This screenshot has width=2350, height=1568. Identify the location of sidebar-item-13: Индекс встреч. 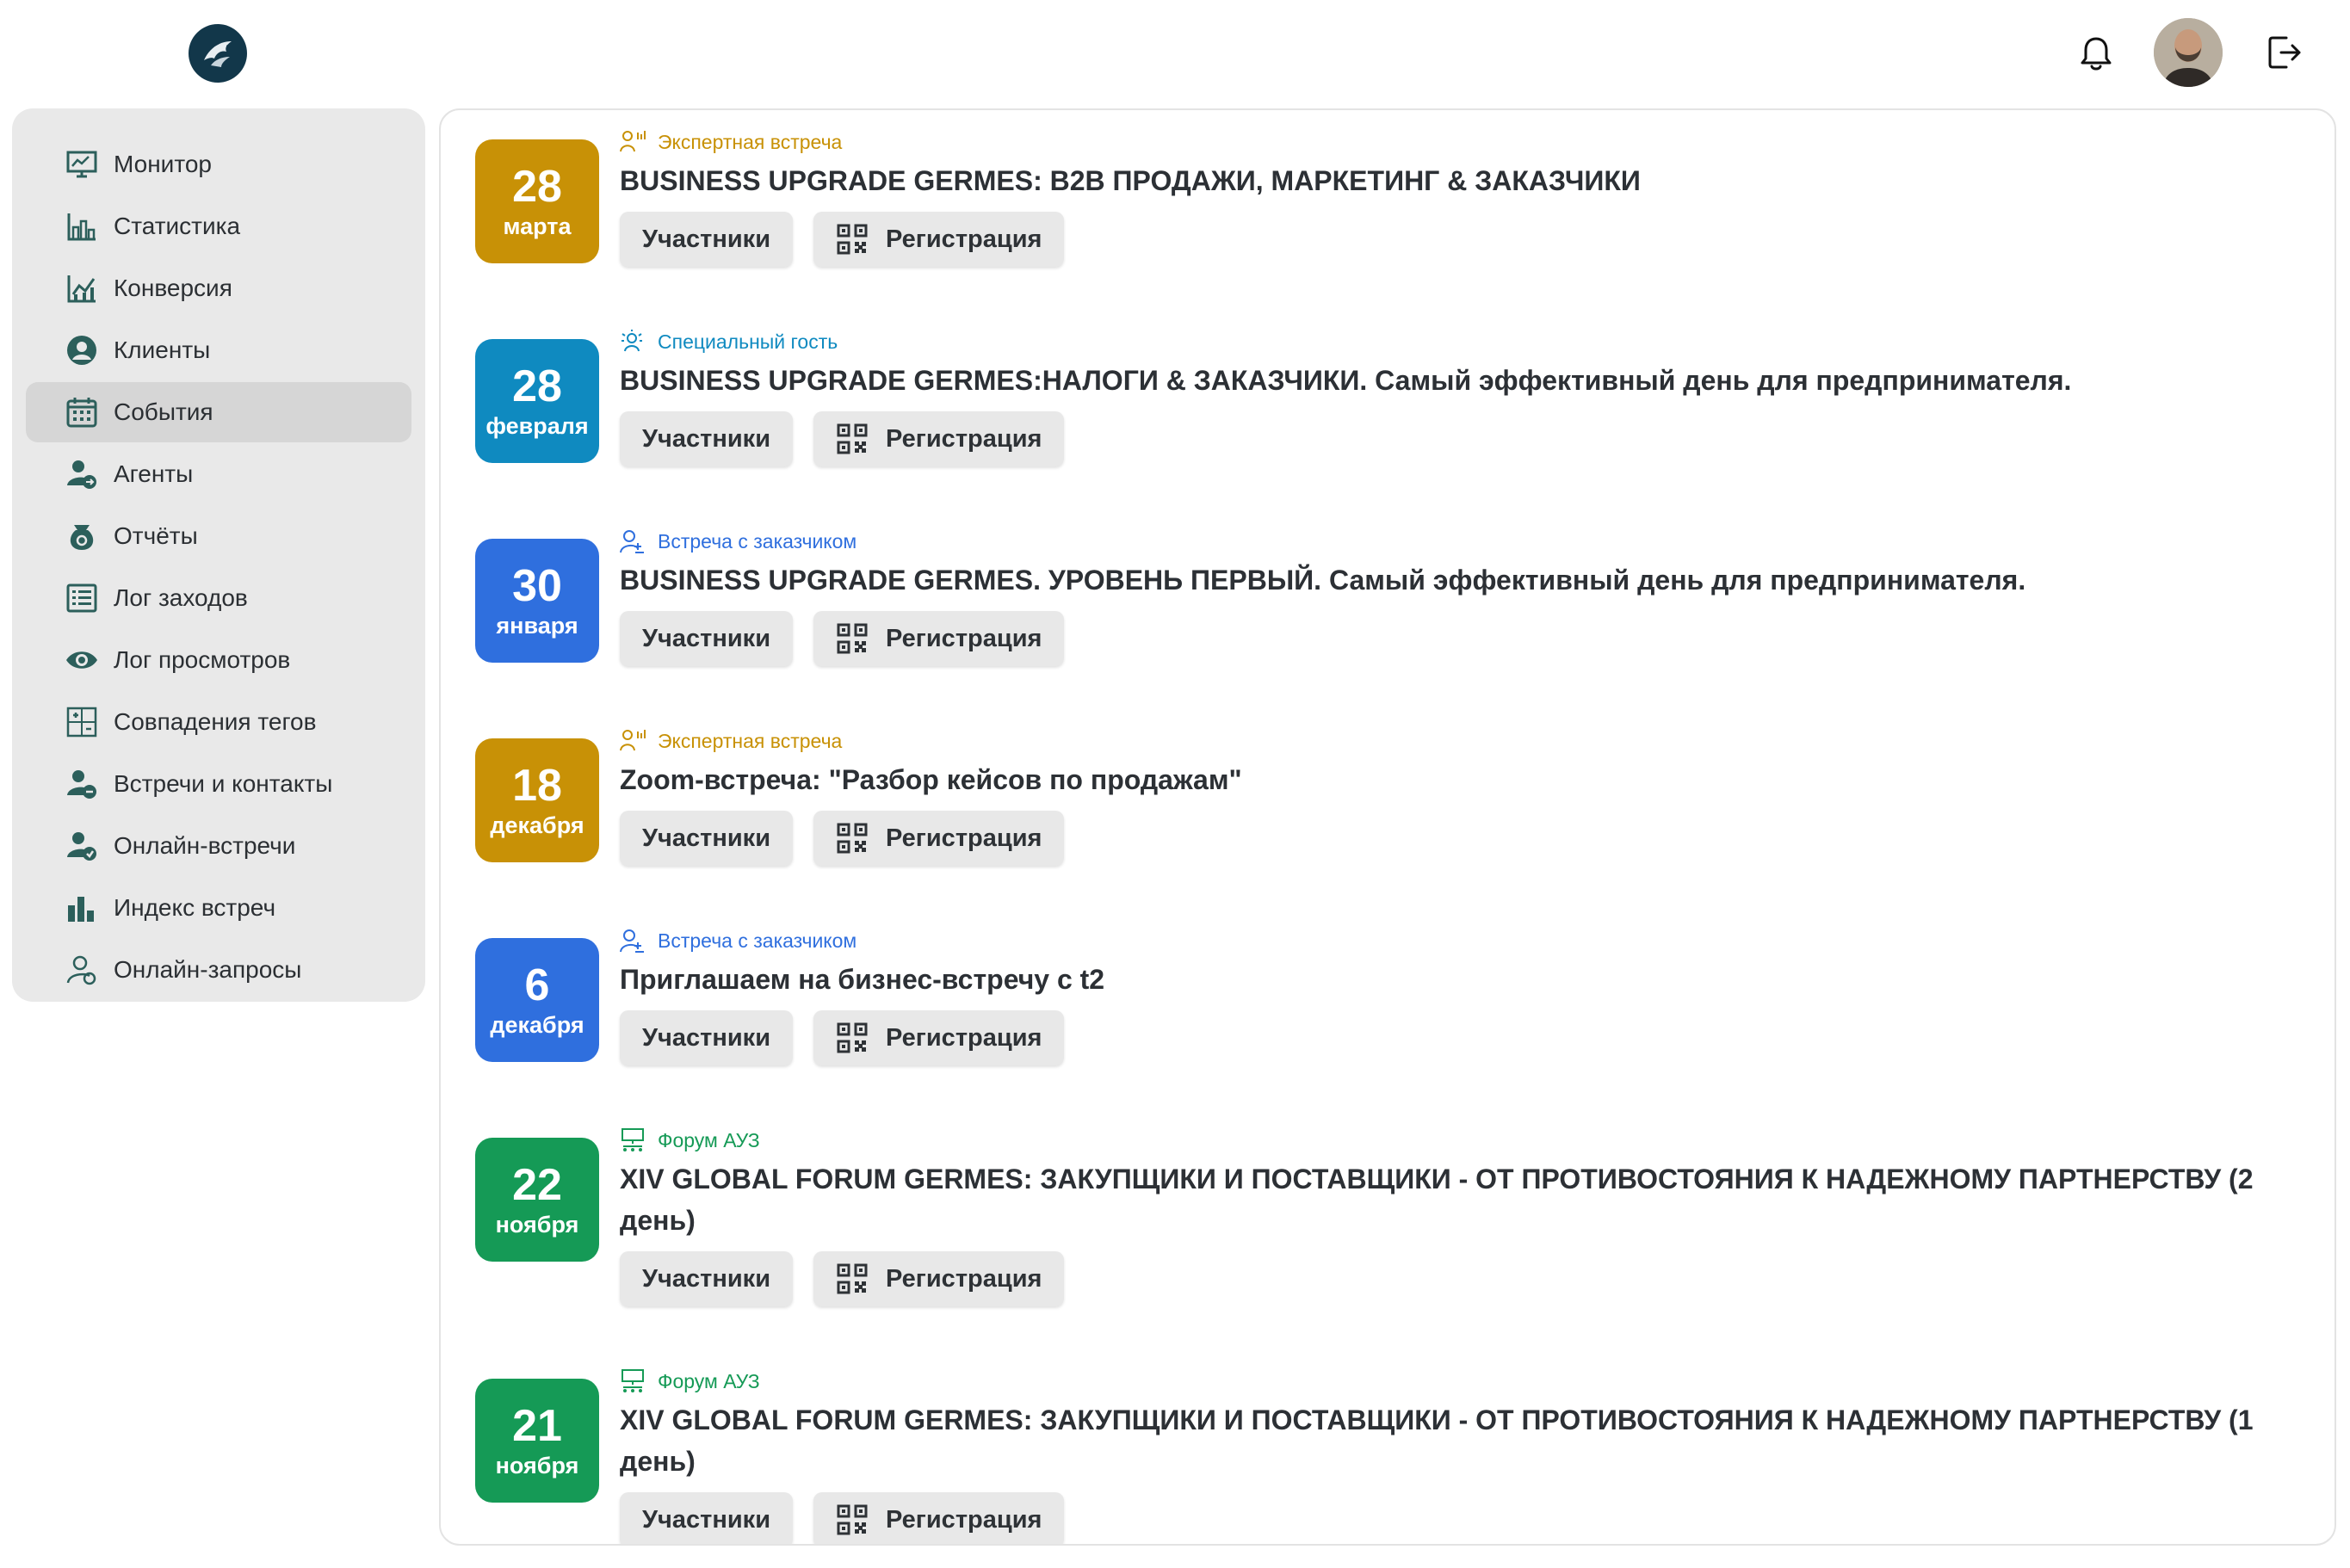
(218, 908).